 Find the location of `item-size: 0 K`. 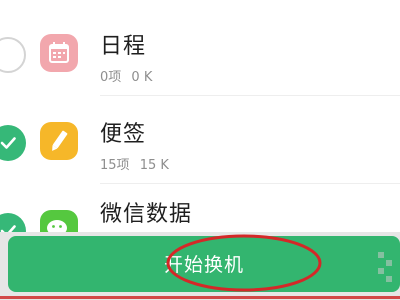

item-size: 0 K is located at coordinates (142, 77).